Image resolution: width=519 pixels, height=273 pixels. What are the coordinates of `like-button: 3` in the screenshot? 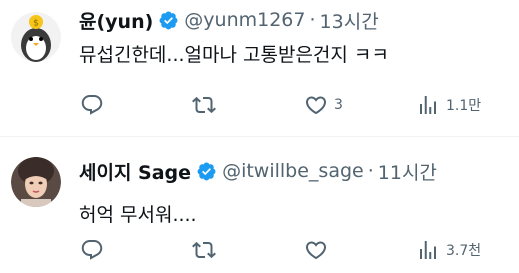 It's located at (323, 105).